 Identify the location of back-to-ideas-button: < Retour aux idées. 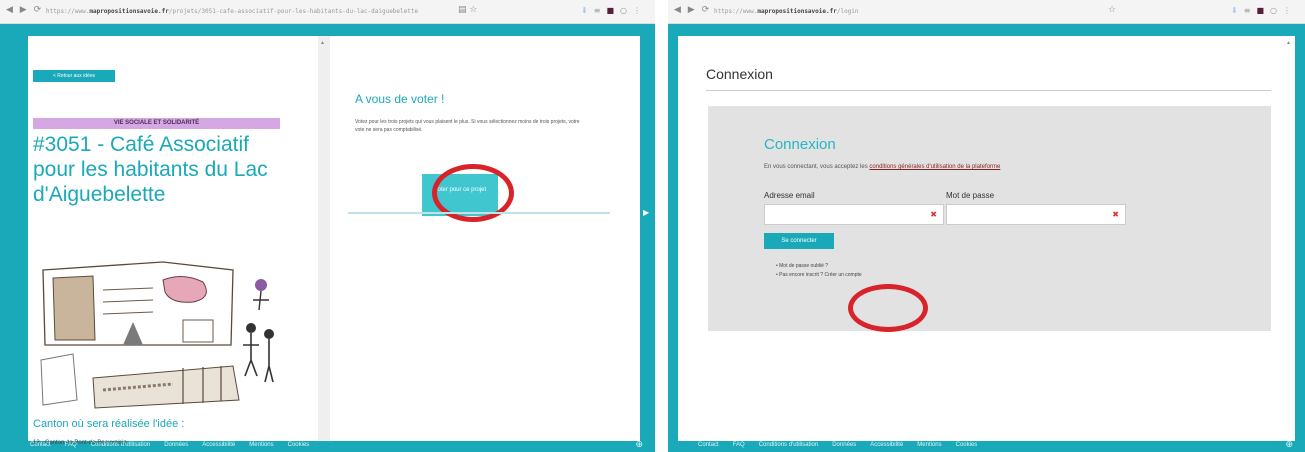
(74, 76).